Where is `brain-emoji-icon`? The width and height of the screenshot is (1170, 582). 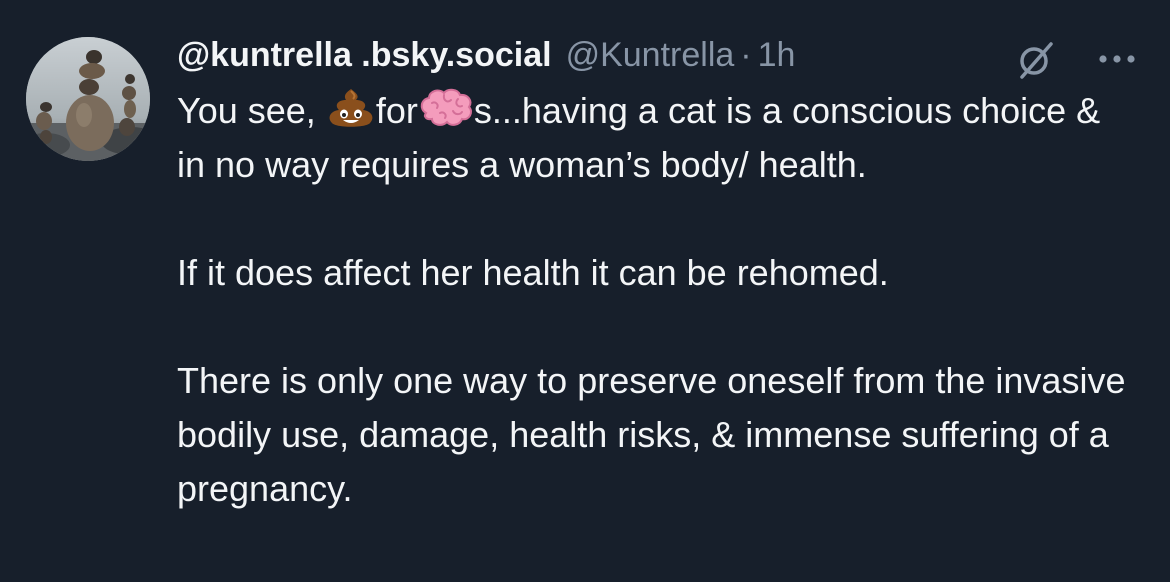
brain-emoji-icon is located at coordinates (446, 108).